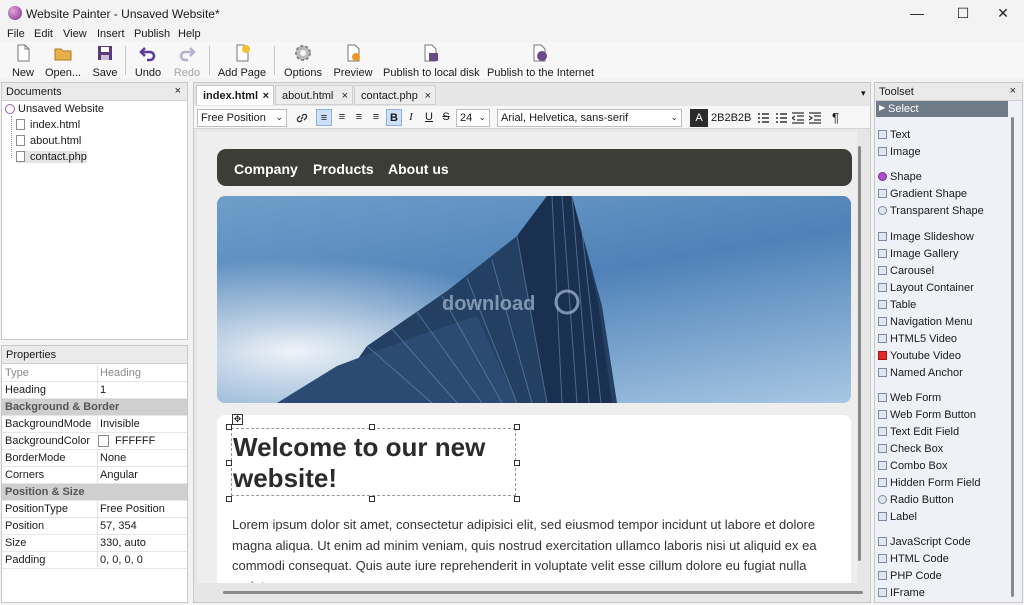 This screenshot has width=1024, height=605. What do you see at coordinates (815, 118) in the screenshot?
I see `indent-icon` at bounding box center [815, 118].